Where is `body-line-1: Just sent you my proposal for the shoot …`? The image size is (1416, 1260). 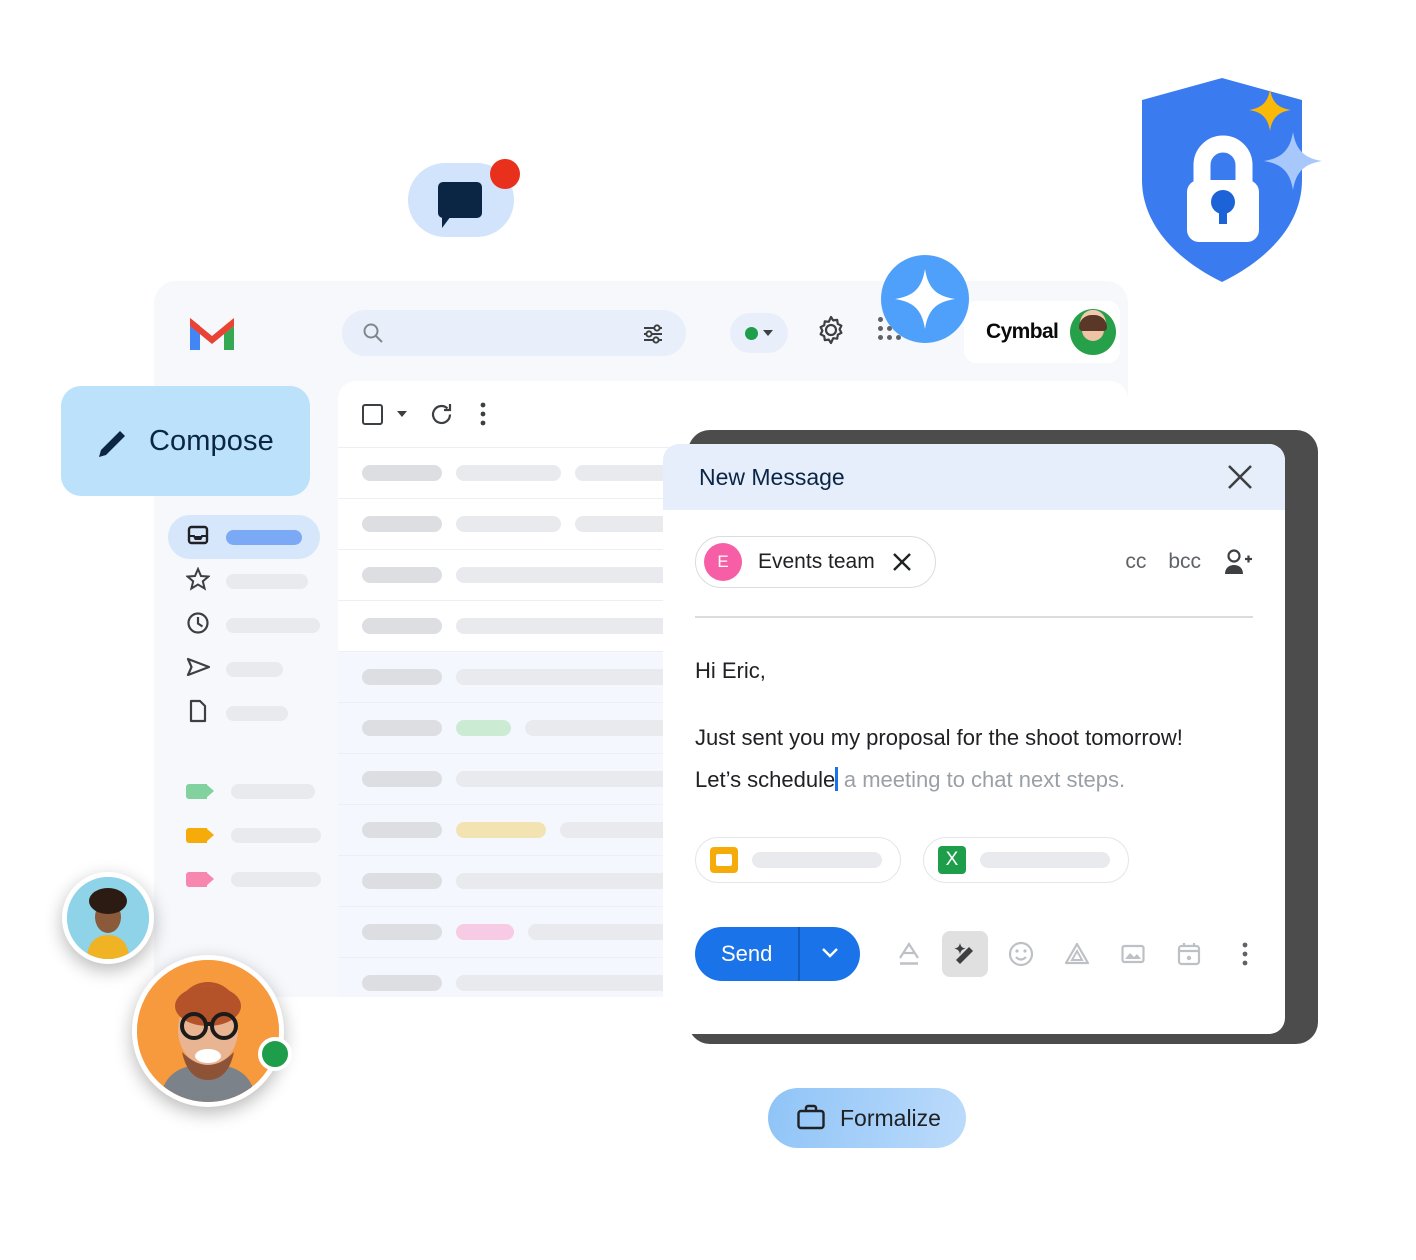
body-line-1: Just sent you my proposal for the shoot … is located at coordinates (939, 738).